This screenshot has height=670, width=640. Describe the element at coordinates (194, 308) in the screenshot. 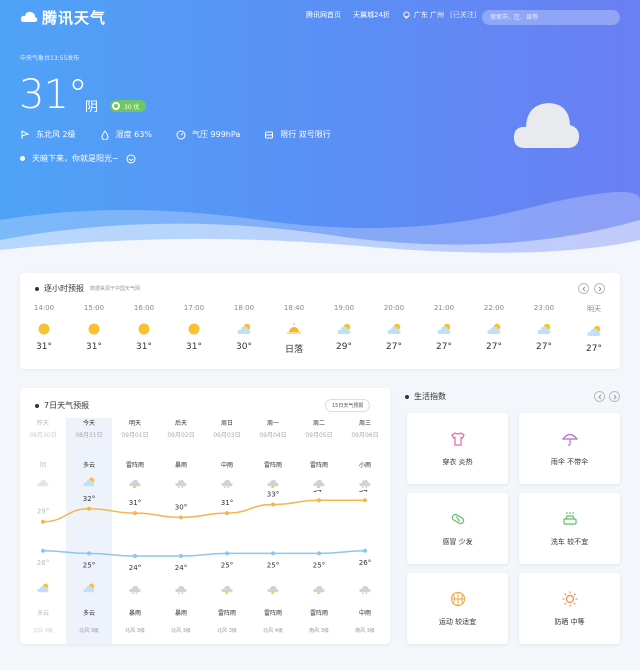

I see `hour-time: 17:00` at that location.